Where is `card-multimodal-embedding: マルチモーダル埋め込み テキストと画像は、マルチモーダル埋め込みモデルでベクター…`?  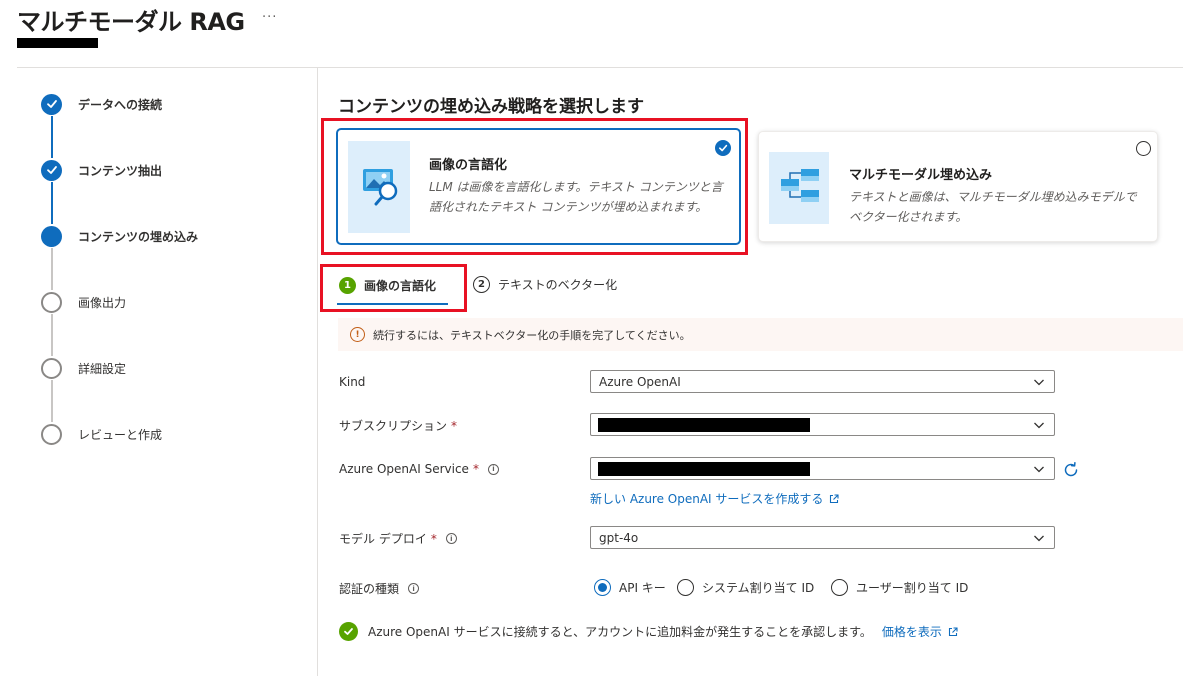 card-multimodal-embedding: マルチモーダル埋め込み テキストと画像は、マルチモーダル埋め込みモデルでベクター… is located at coordinates (958, 186).